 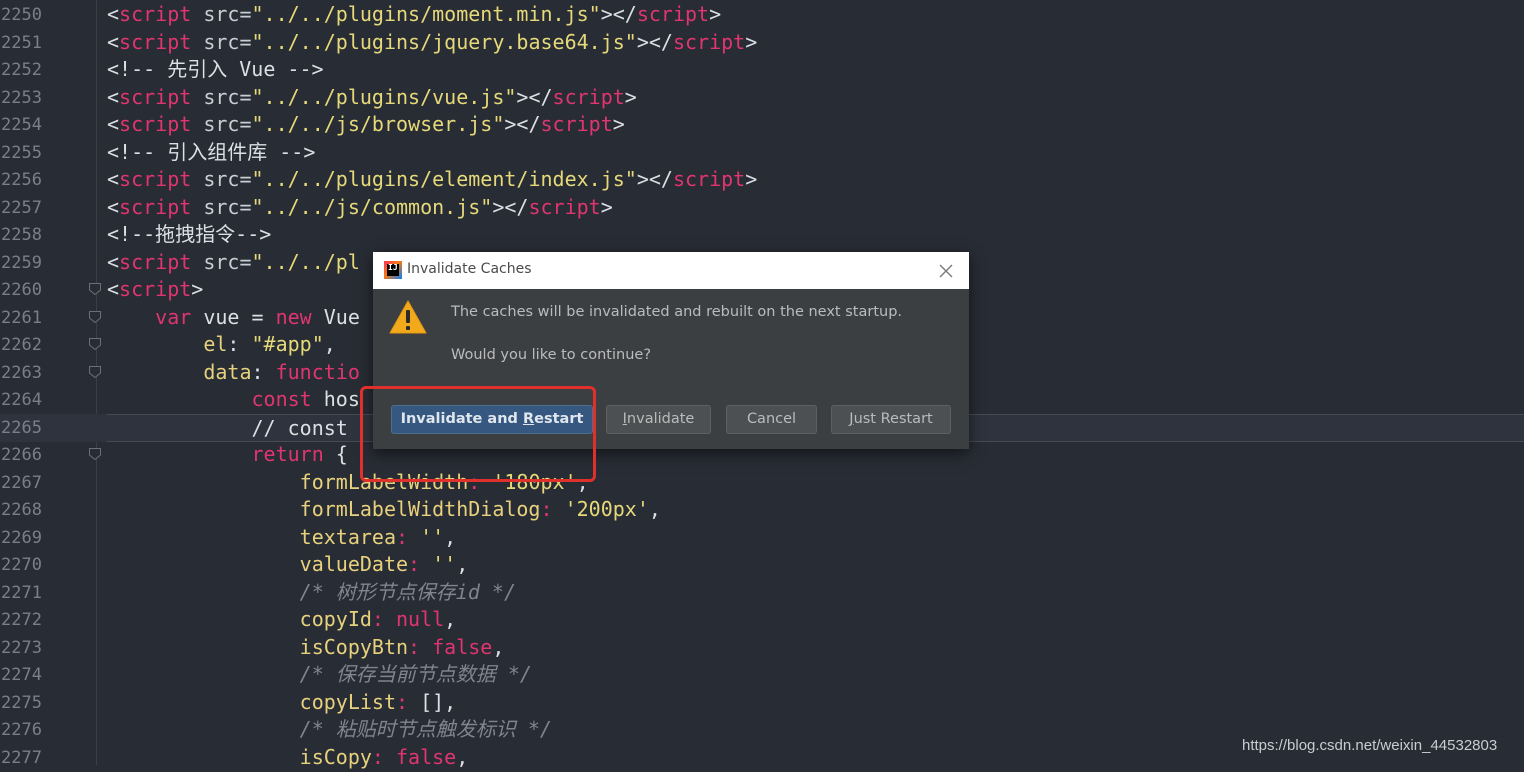 What do you see at coordinates (762, 70) in the screenshot?
I see `code-line: 2252 <!-- 先引入 Vue -->` at bounding box center [762, 70].